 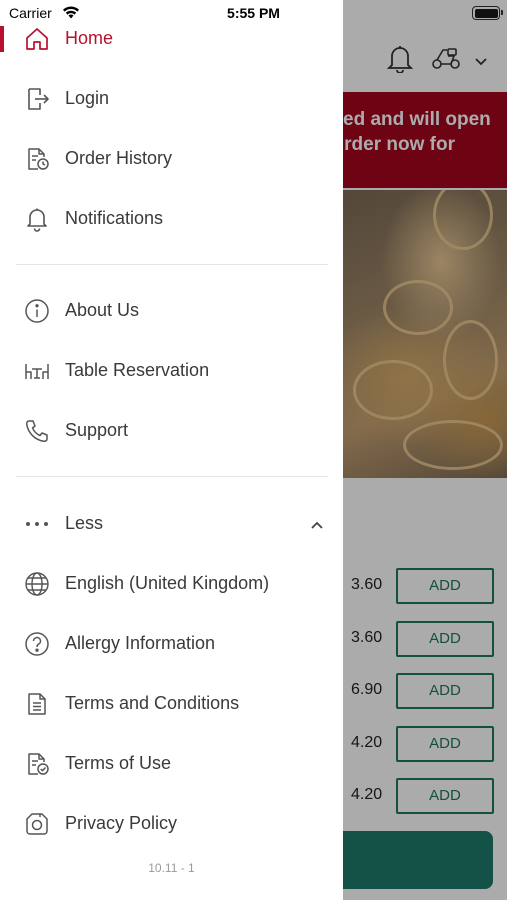 What do you see at coordinates (37, 584) in the screenshot?
I see `globe-icon` at bounding box center [37, 584].